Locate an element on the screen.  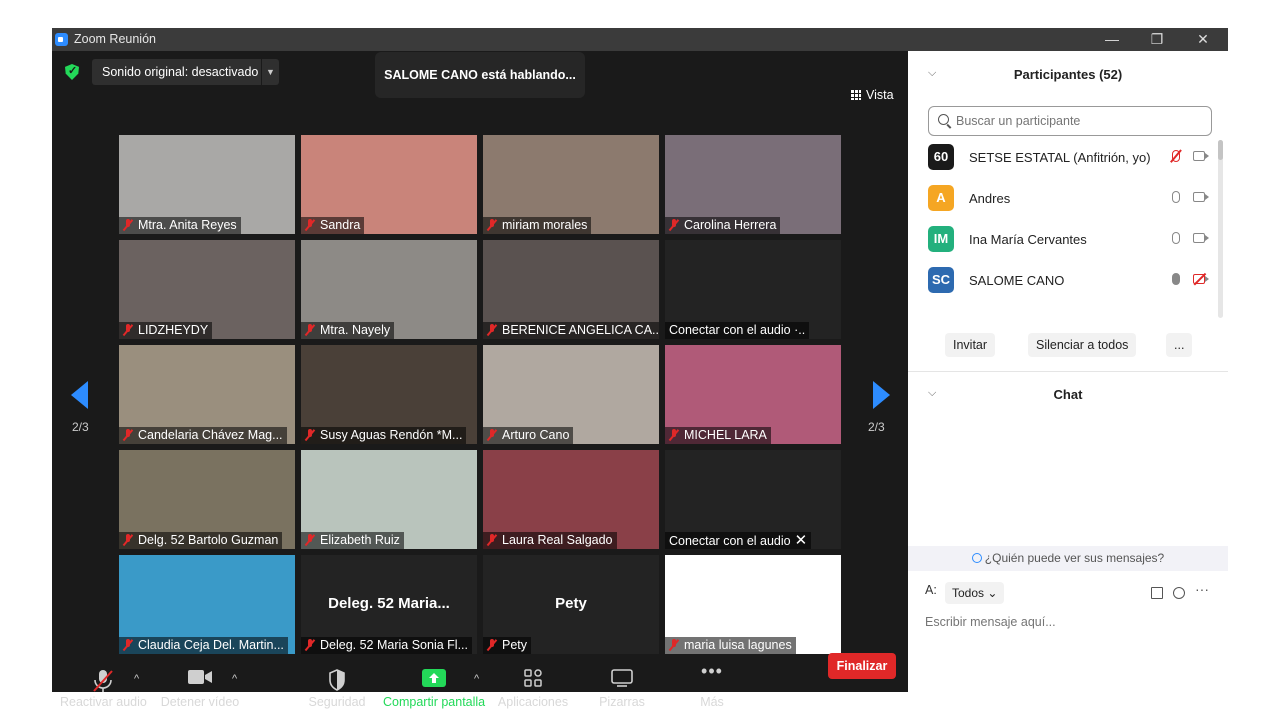
emoji-icon is located at coordinates (1179, 593).